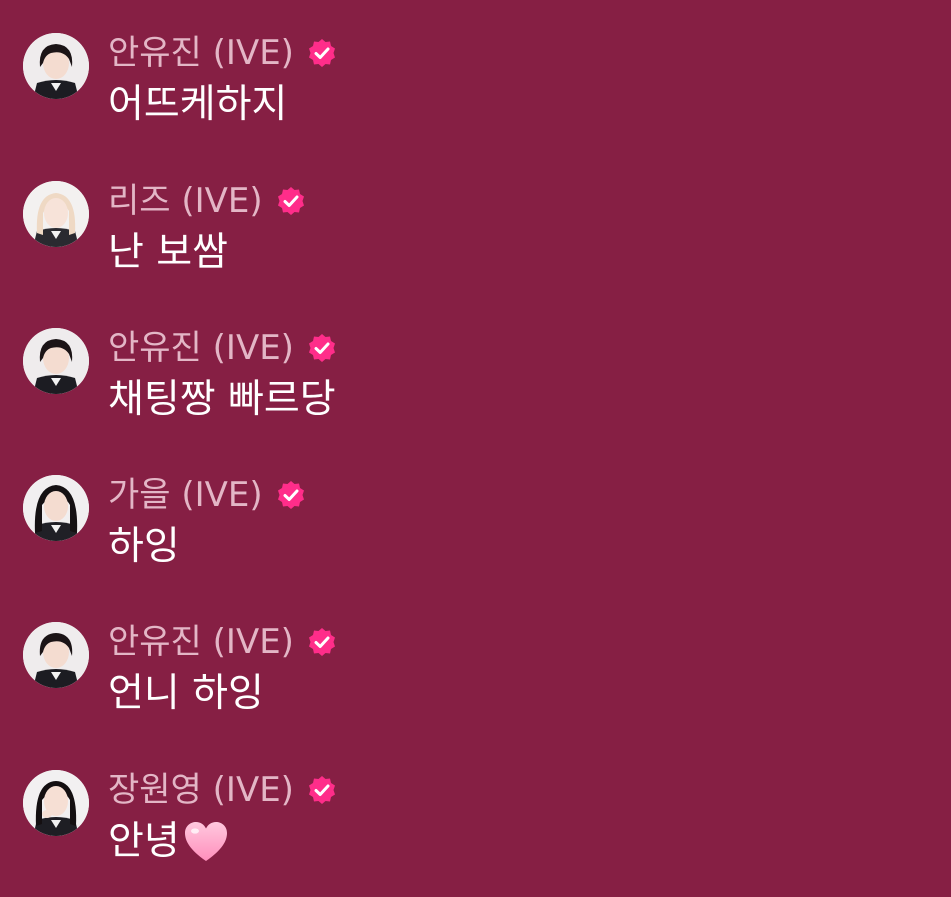 The height and width of the screenshot is (897, 951). I want to click on avatar-jangwonyoung, so click(56, 803).